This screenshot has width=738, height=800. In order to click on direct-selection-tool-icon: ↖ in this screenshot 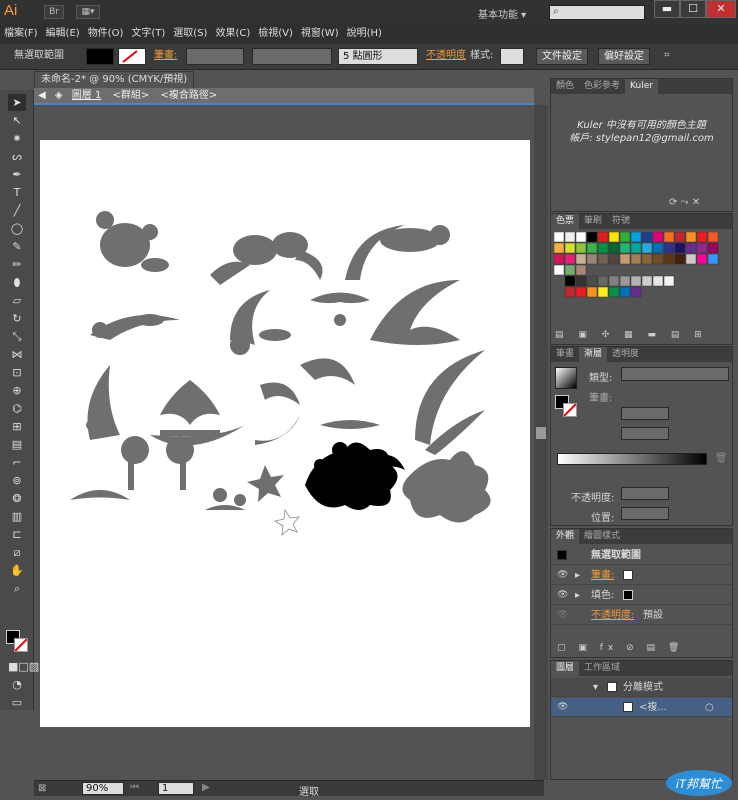, I will do `click(17, 120)`.